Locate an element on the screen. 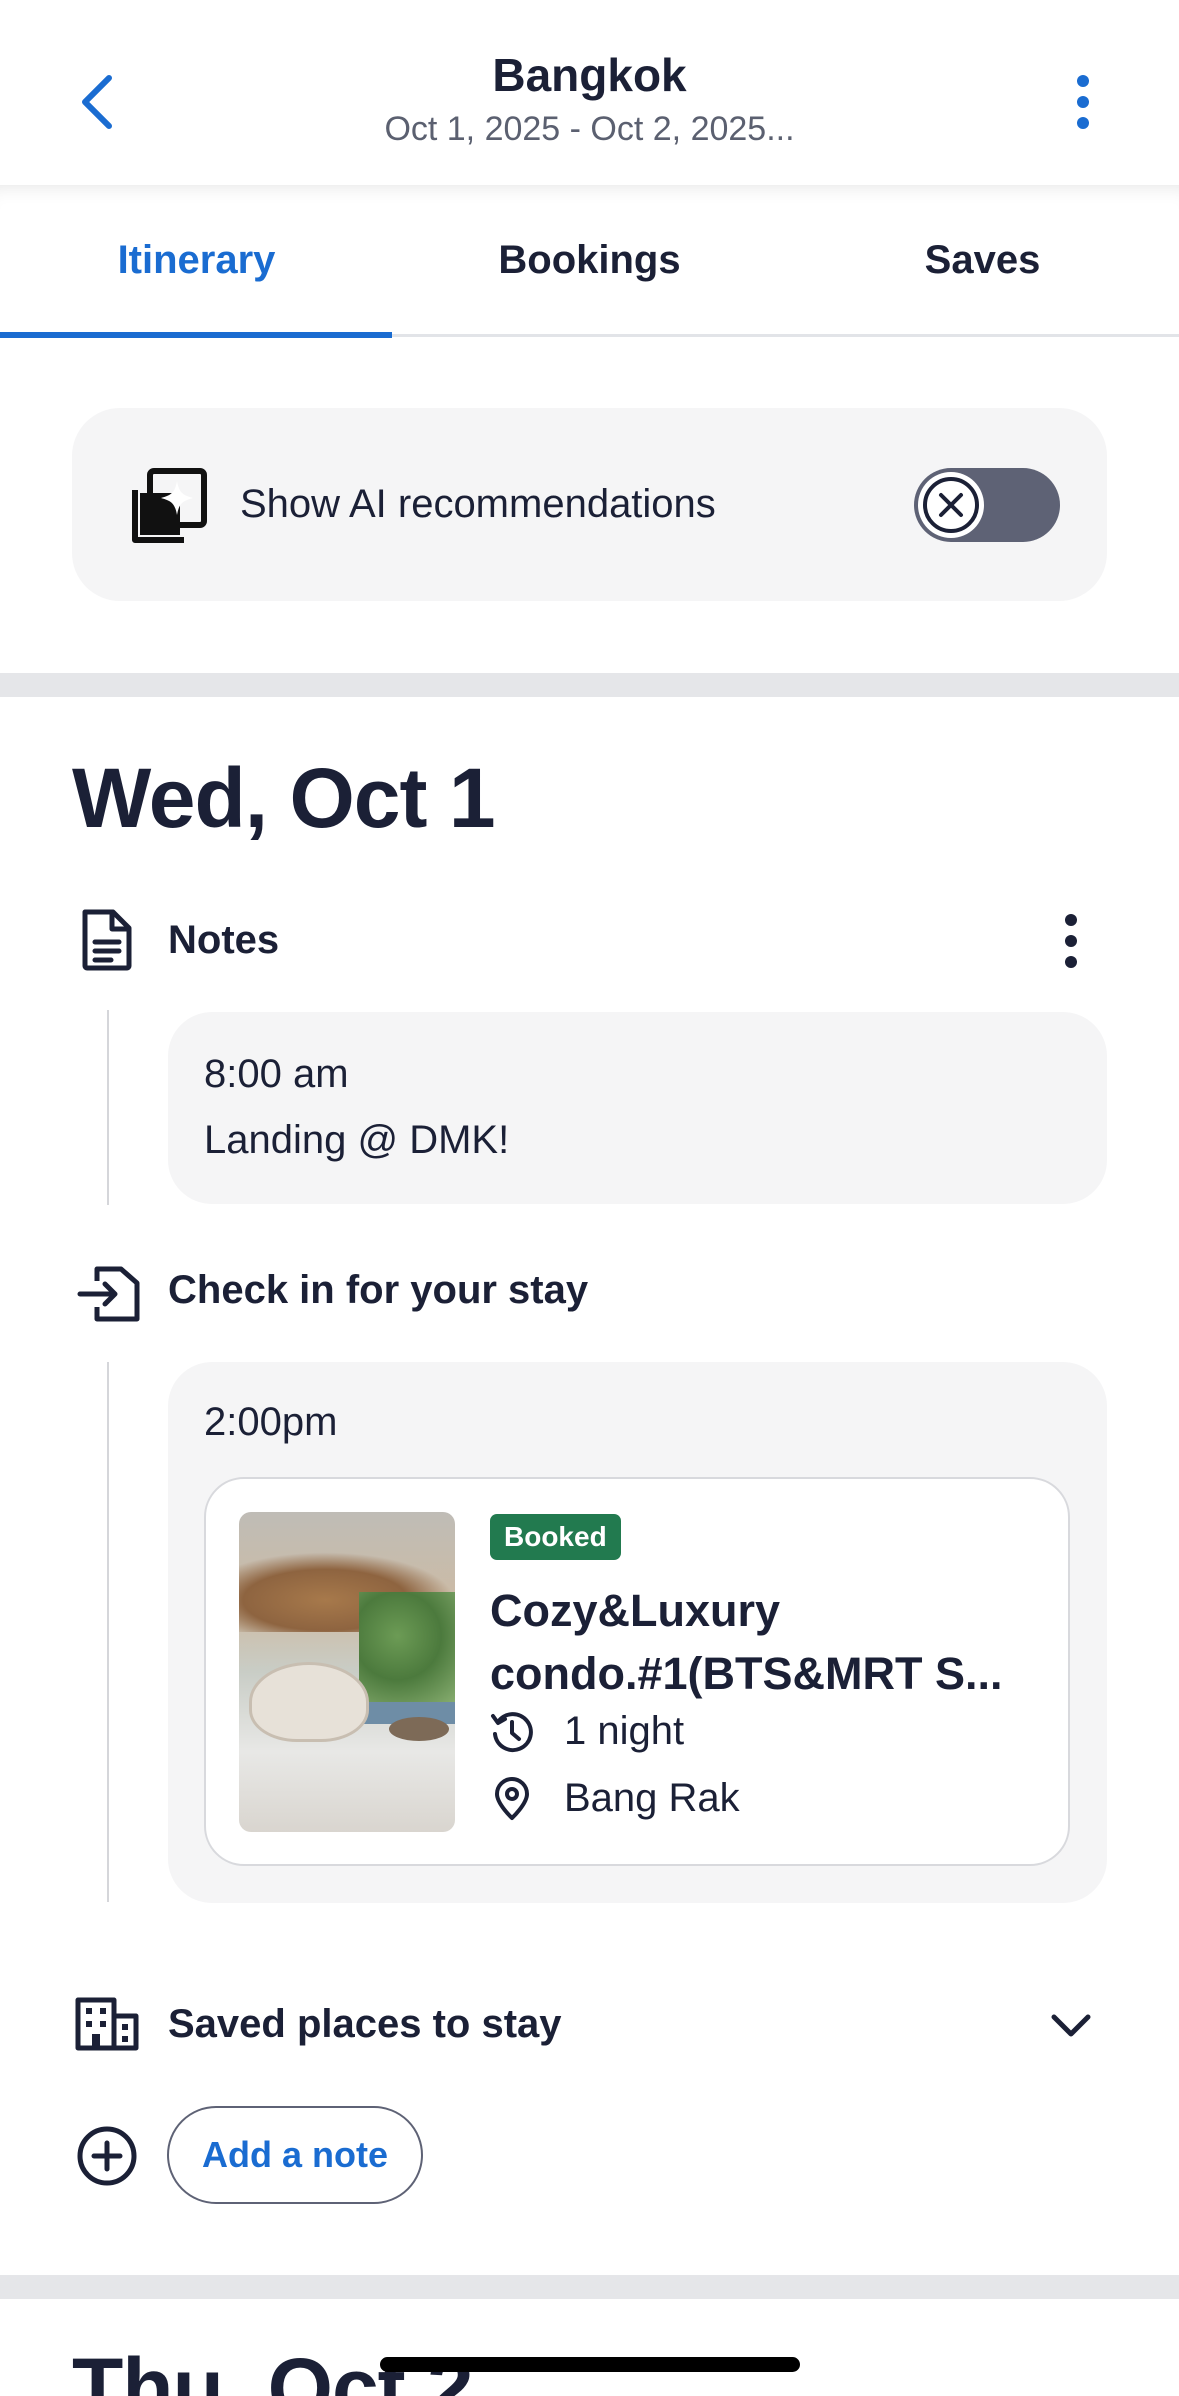  note-time: 8:00 am is located at coordinates (276, 1074).